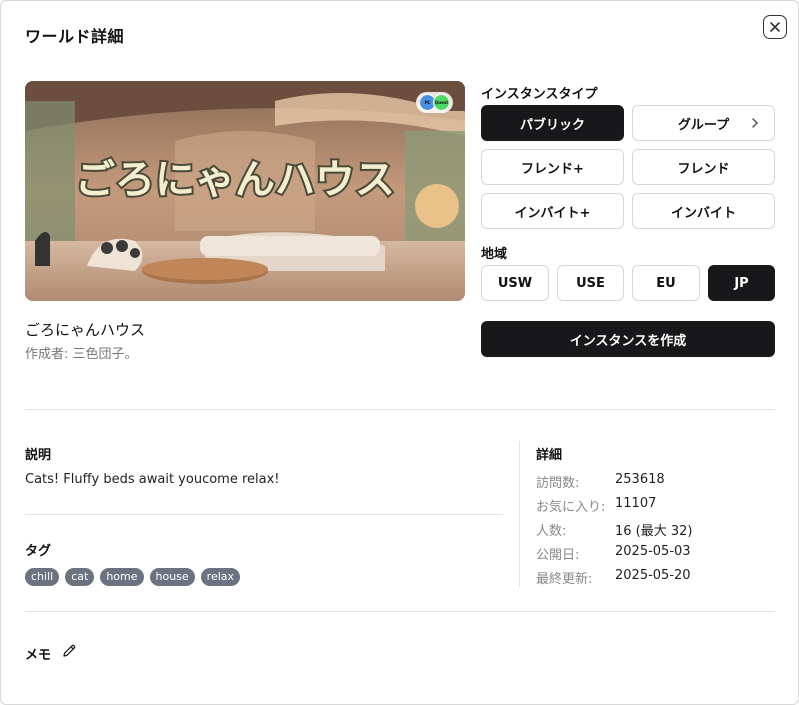 Image resolution: width=799 pixels, height=705 pixels. I want to click on create-instance-button: インスタンスを作成, so click(628, 339).